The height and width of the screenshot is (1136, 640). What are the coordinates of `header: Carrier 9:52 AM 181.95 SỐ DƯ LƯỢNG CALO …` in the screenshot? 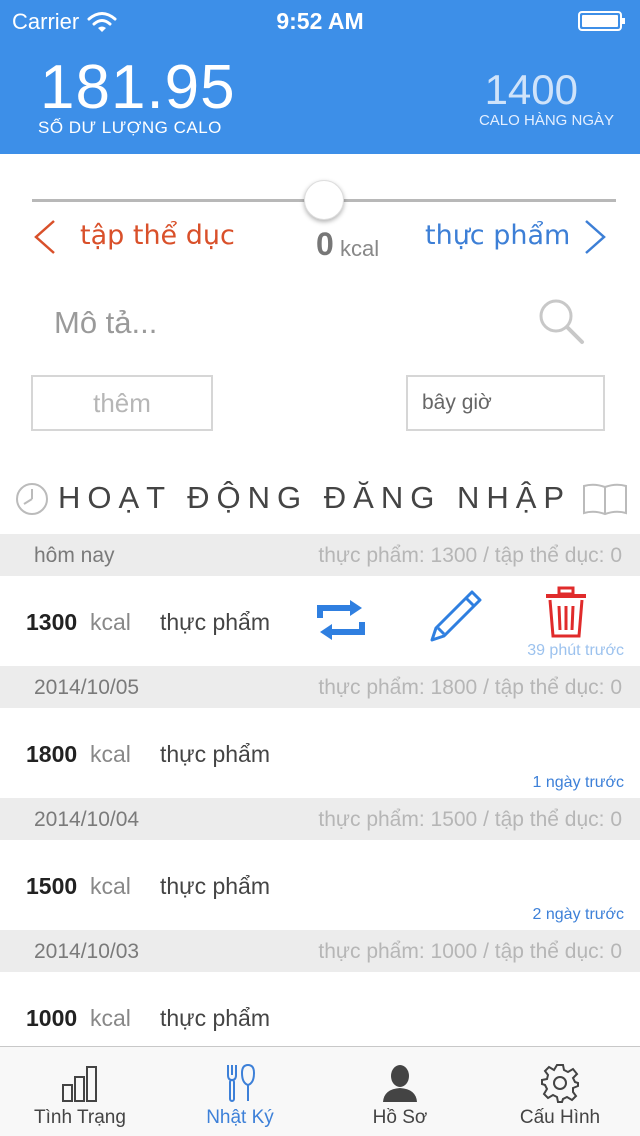 It's located at (320, 77).